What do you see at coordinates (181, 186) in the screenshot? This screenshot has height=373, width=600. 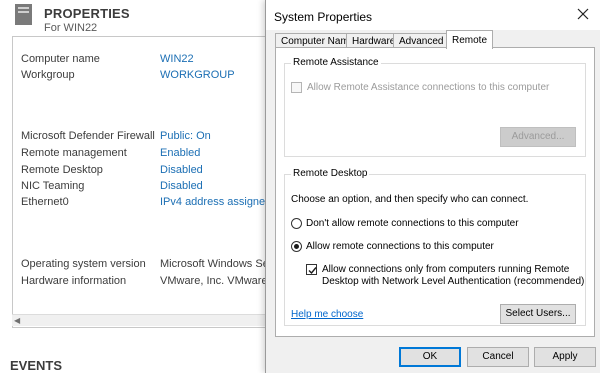 I see `prop-value-nic-teaming: Disabled` at bounding box center [181, 186].